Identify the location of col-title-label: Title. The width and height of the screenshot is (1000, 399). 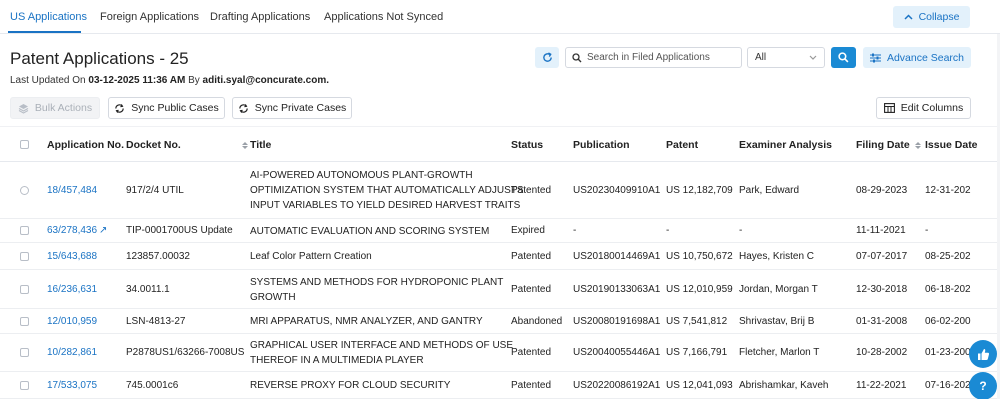
(261, 145).